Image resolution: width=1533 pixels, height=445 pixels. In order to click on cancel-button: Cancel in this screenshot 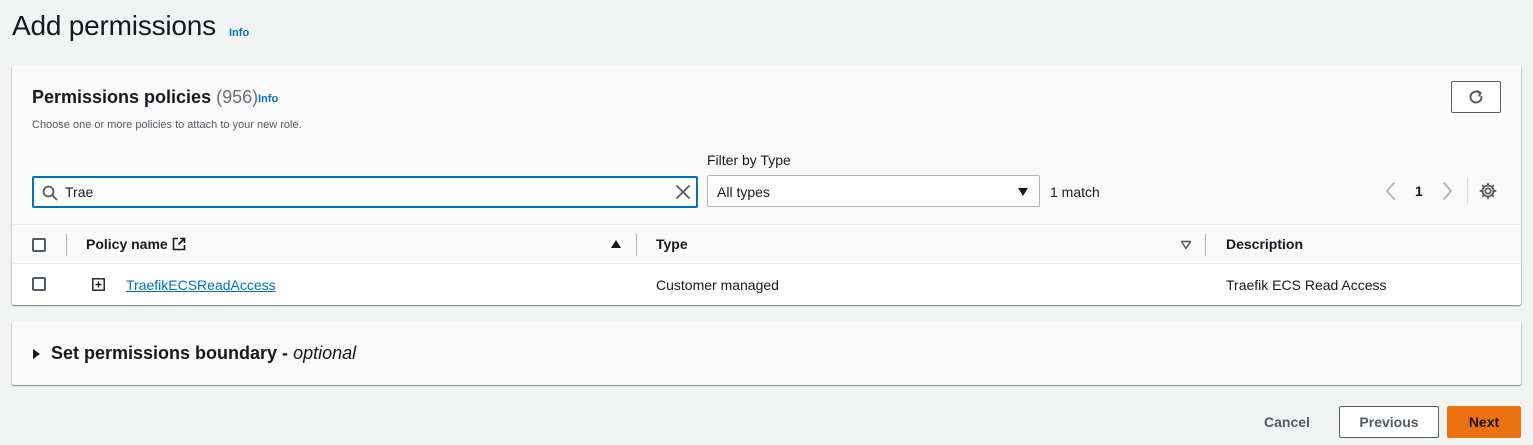, I will do `click(1287, 422)`.